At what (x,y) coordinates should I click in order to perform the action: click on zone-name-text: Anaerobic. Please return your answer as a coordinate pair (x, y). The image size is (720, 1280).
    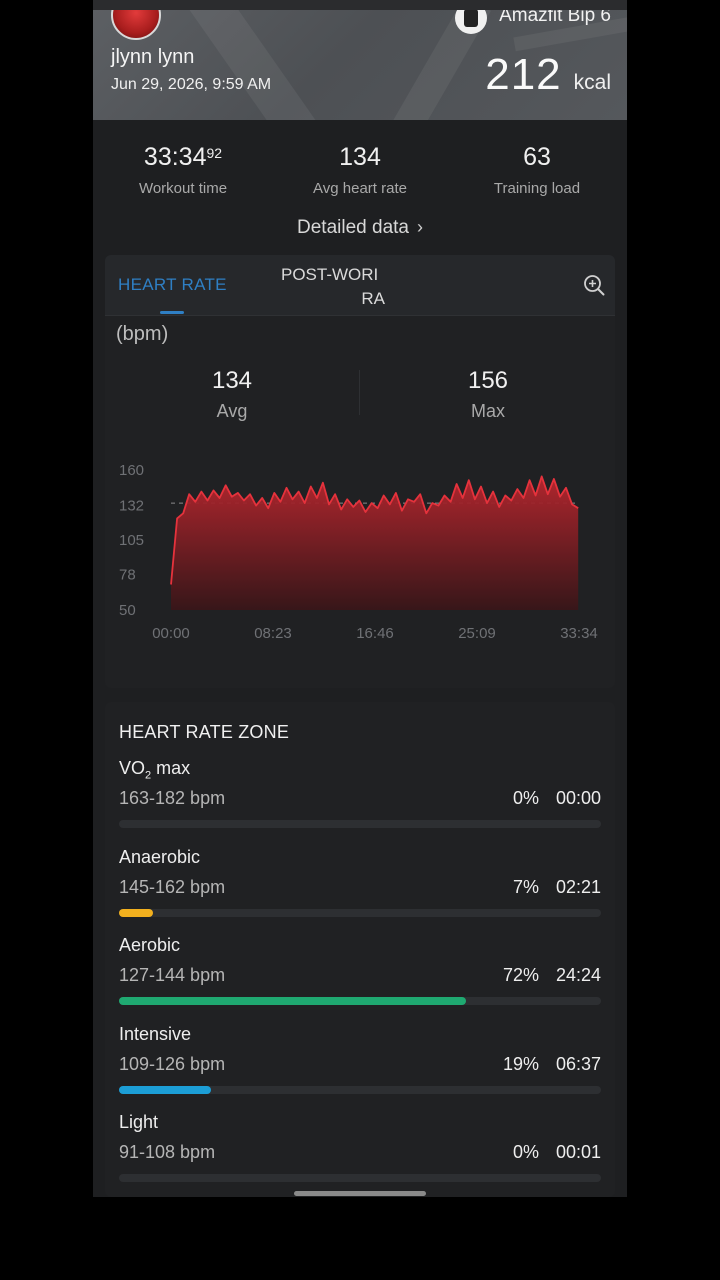
    Looking at the image, I should click on (160, 857).